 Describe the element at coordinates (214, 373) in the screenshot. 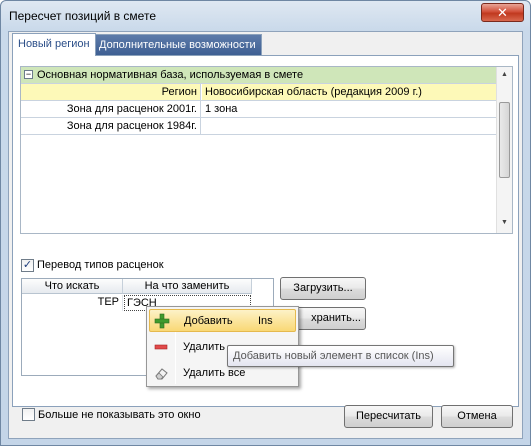

I see `menu-item-label: Удалить все` at that location.